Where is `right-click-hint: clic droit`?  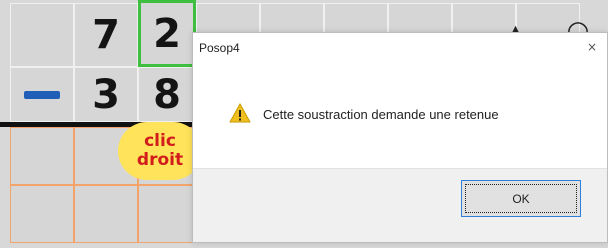
right-click-hint: clic droit is located at coordinates (160, 151).